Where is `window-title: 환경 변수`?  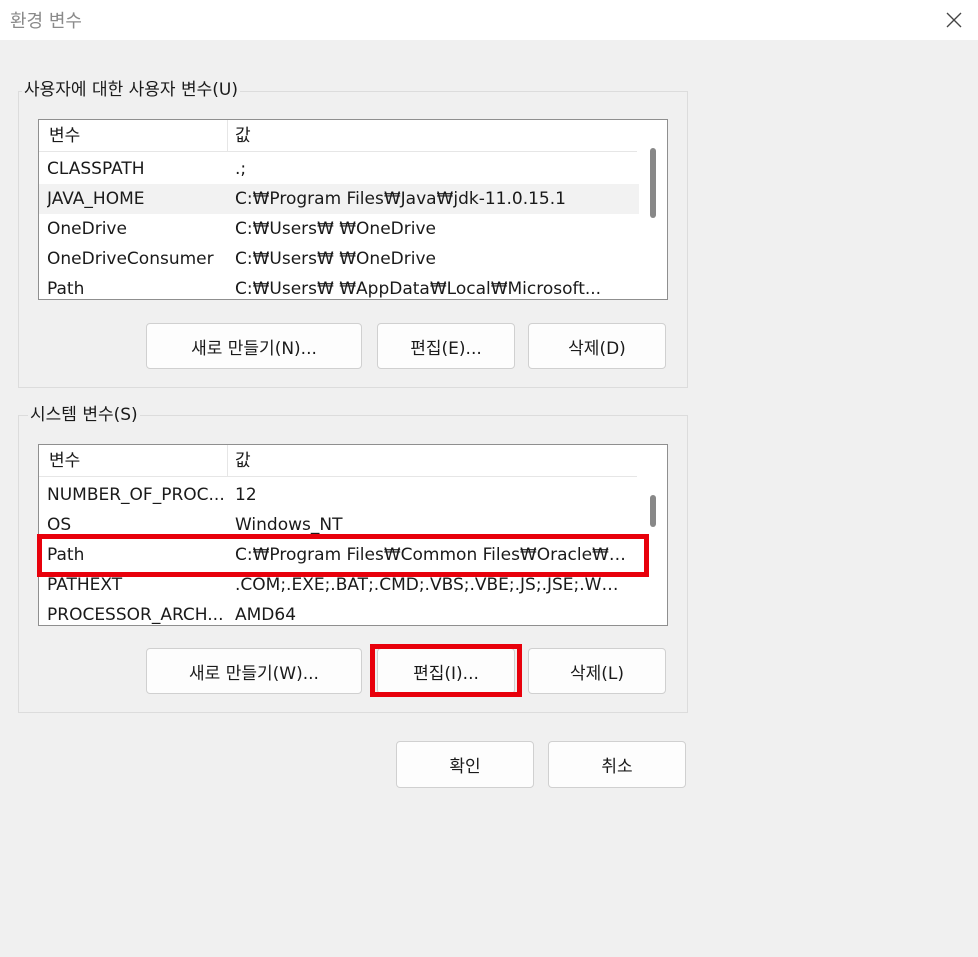
window-title: 환경 변수 is located at coordinates (46, 21).